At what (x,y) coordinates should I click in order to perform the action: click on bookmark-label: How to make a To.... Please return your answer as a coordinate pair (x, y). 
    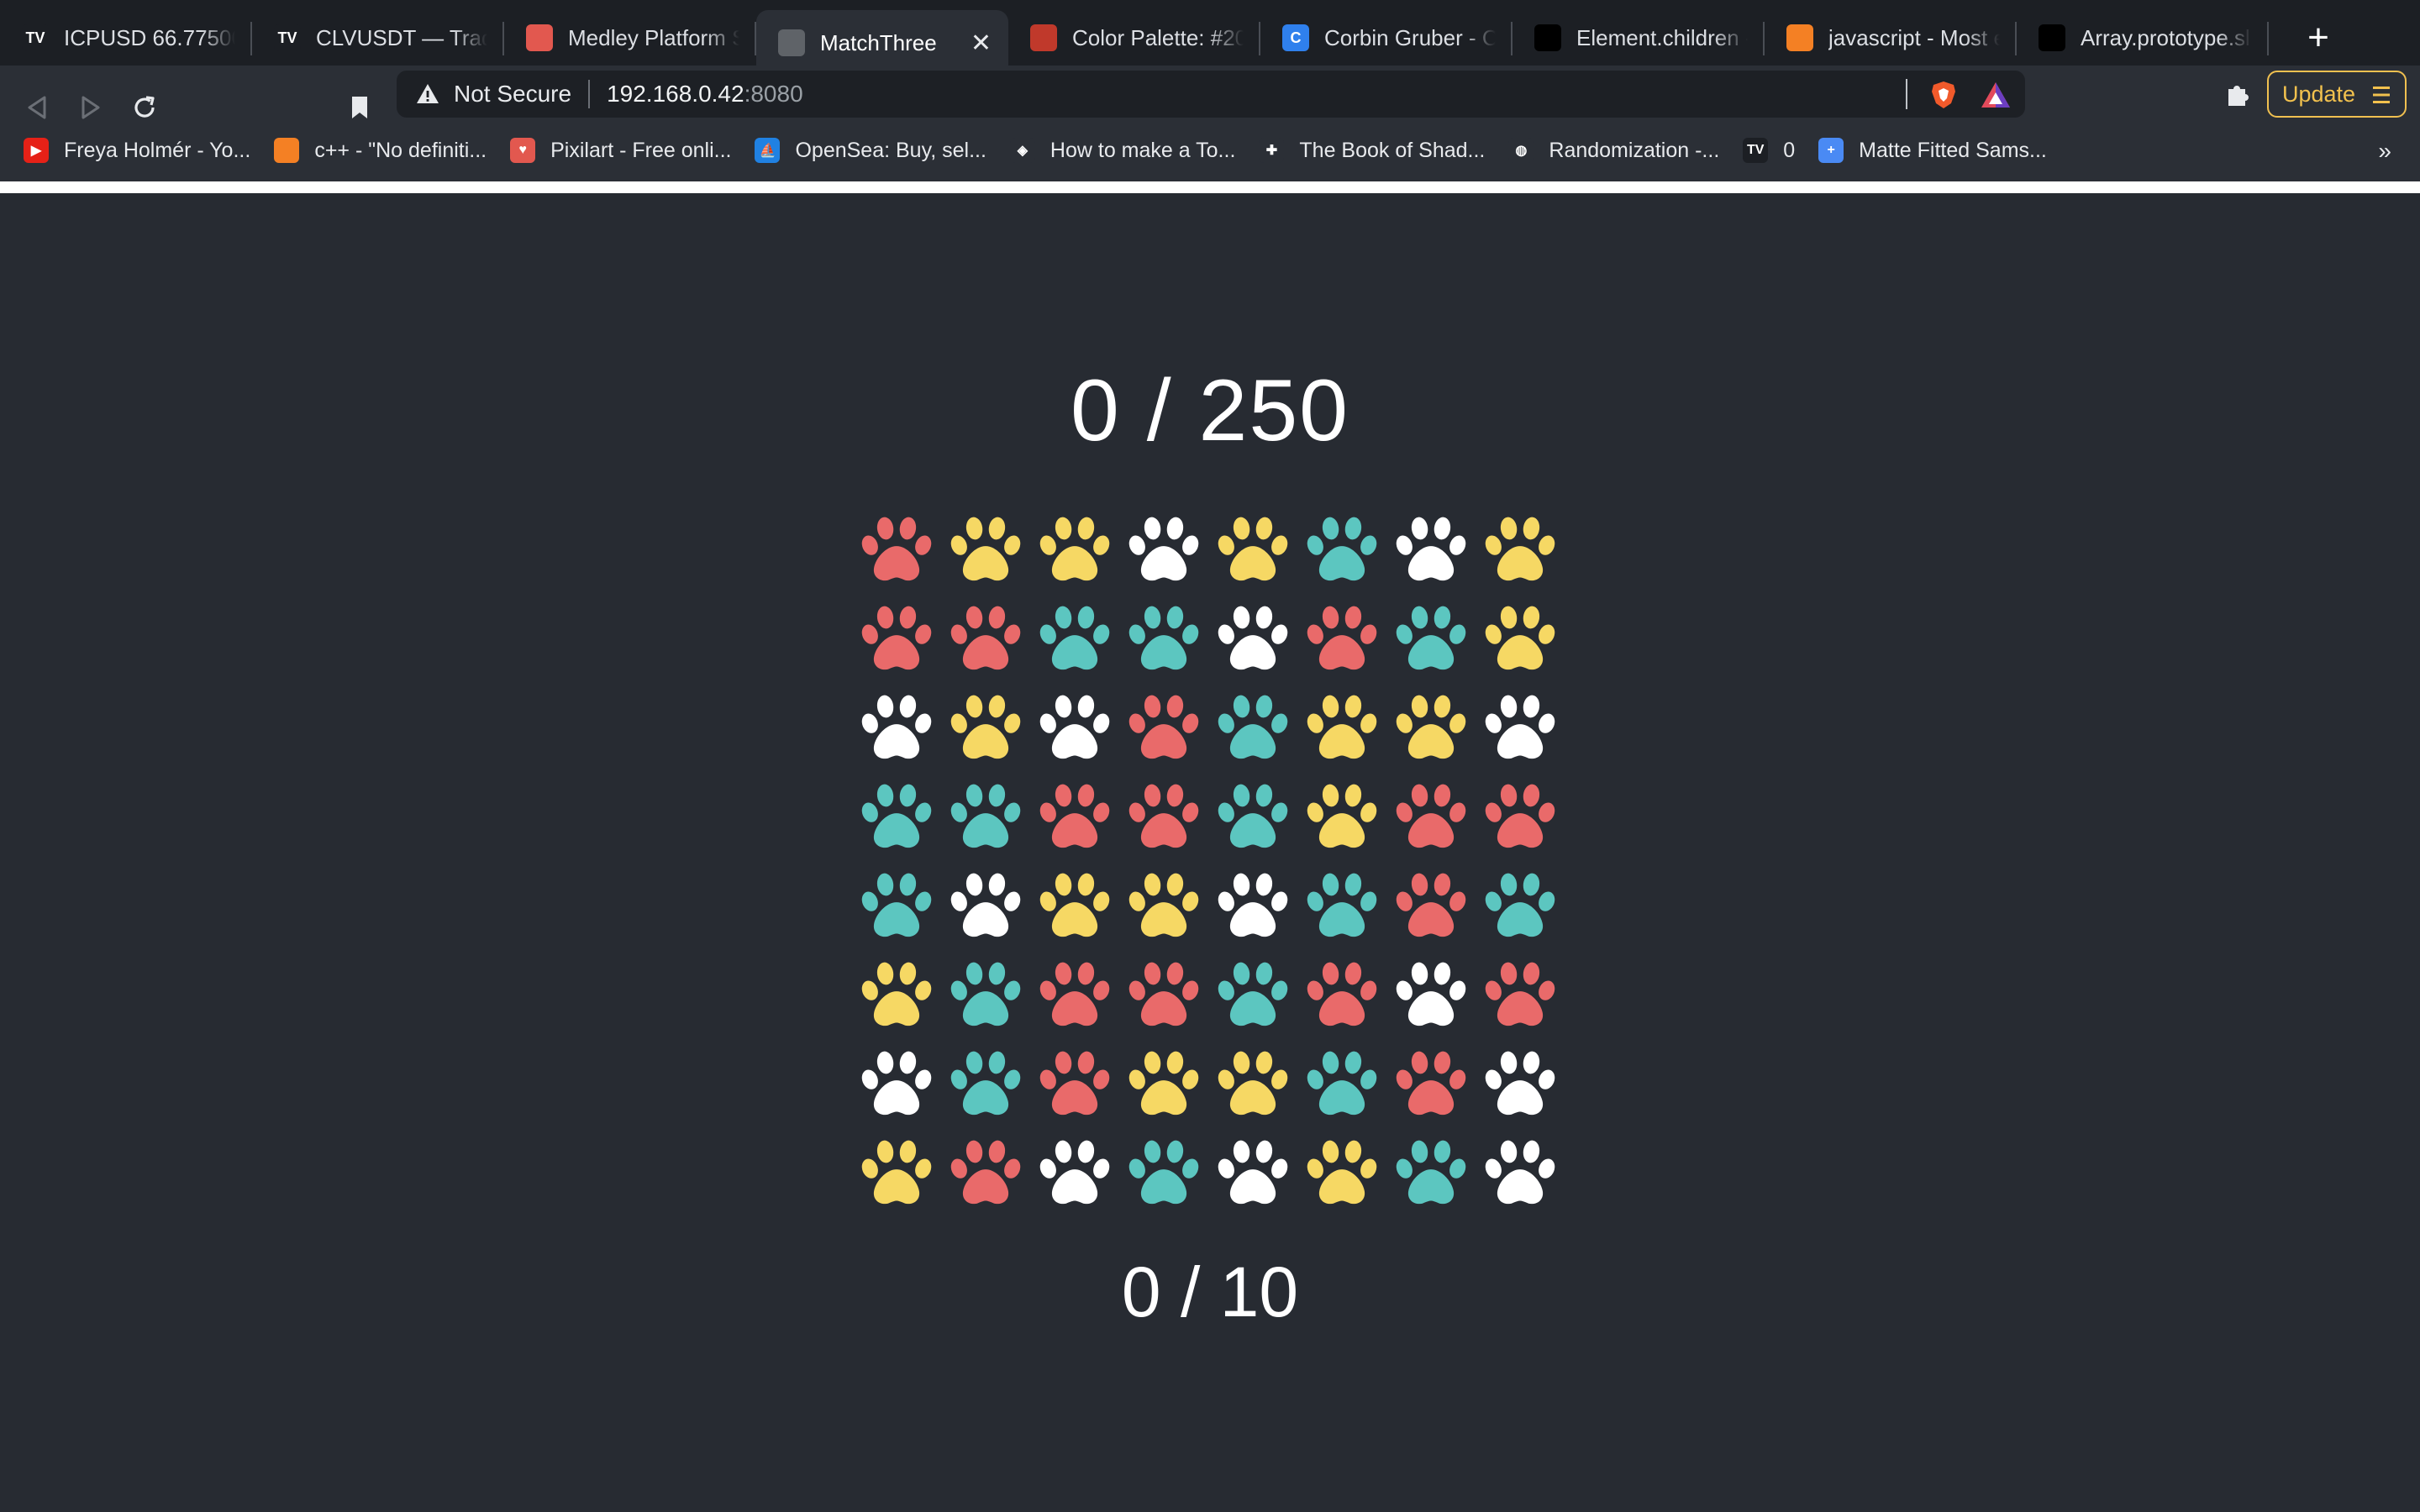
    Looking at the image, I should click on (1143, 150).